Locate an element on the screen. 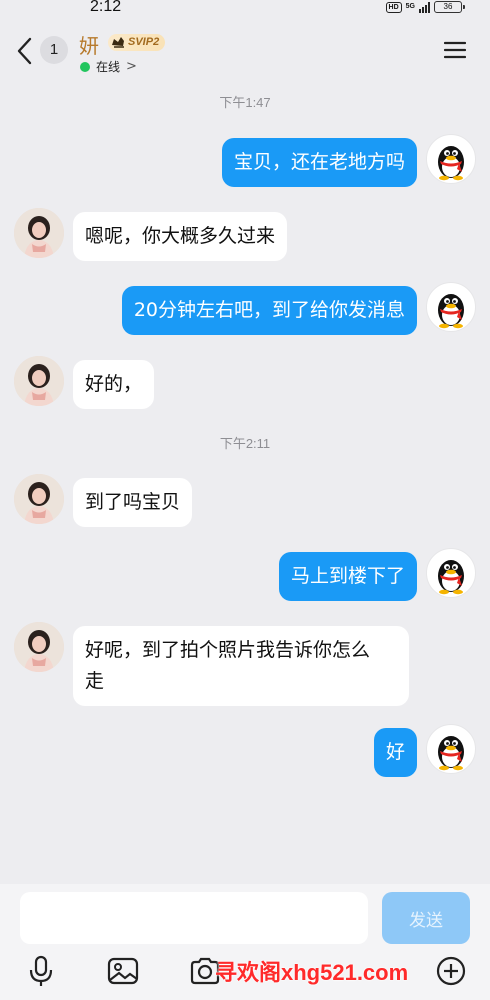 Image resolution: width=490 pixels, height=1000 pixels. time-separator: 下午2:11 is located at coordinates (245, 443).